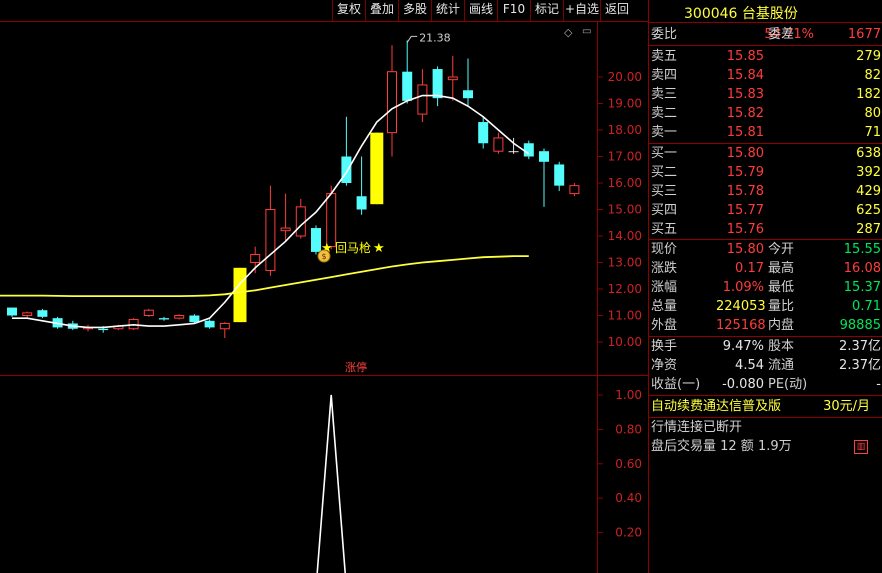 The image size is (882, 573). I want to click on ind-tick-label: 1.00, so click(628, 395).